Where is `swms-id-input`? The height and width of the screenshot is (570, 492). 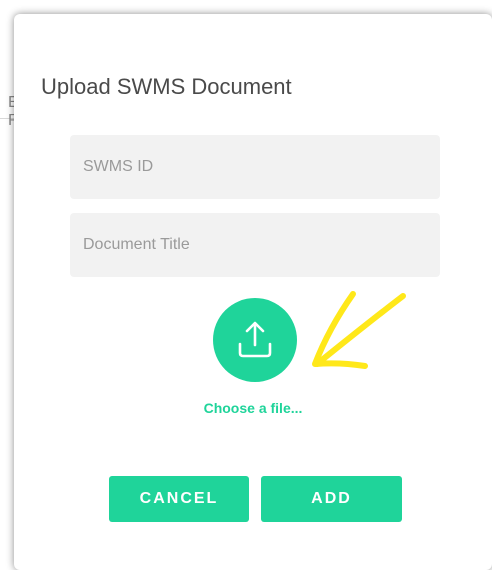
swms-id-input is located at coordinates (255, 167).